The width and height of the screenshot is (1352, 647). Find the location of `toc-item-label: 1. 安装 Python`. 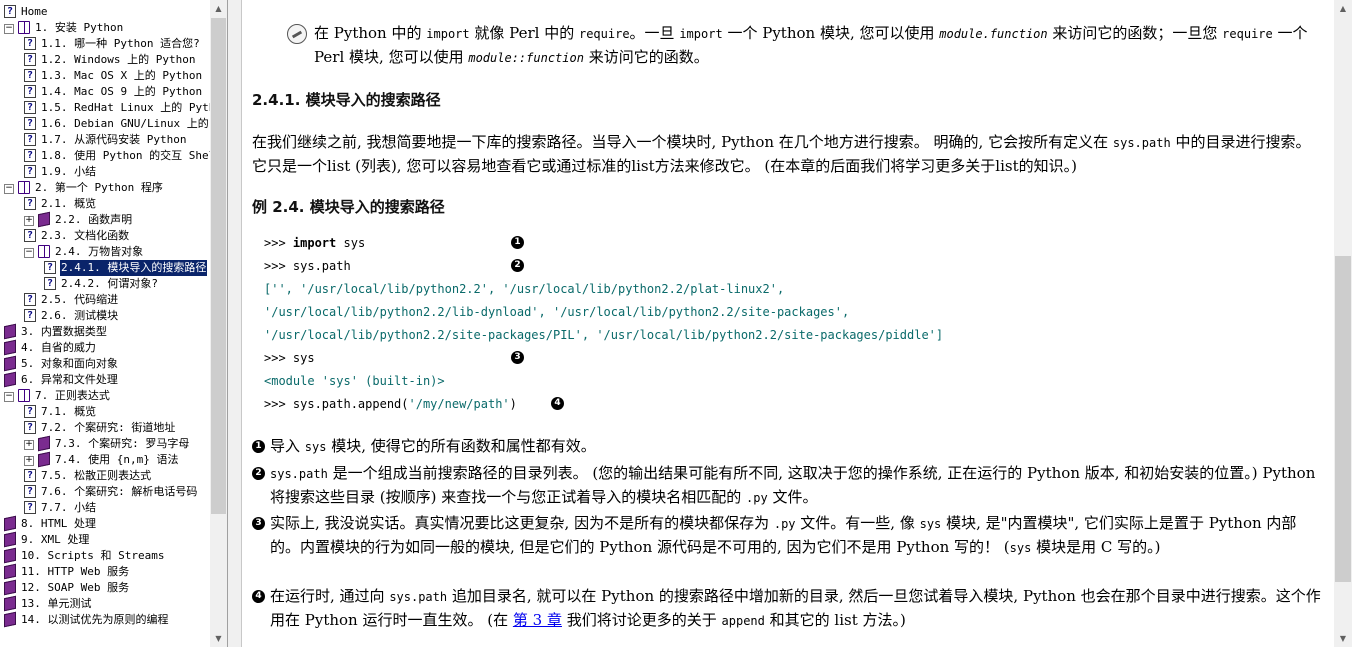

toc-item-label: 1. 安装 Python is located at coordinates (79, 27).